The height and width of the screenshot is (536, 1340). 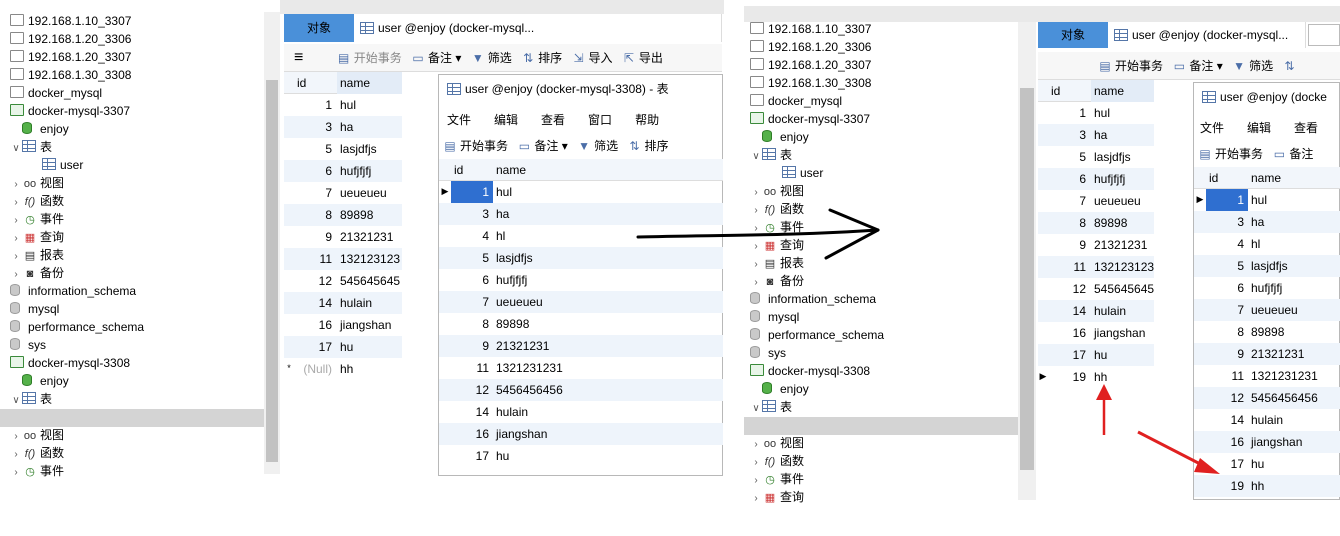 What do you see at coordinates (1293, 310) in the screenshot?
I see `cell-name: ueueueu` at bounding box center [1293, 310].